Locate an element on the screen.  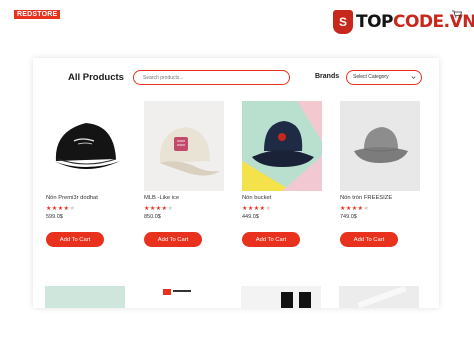
black-cap-image is located at coordinates (87, 146).